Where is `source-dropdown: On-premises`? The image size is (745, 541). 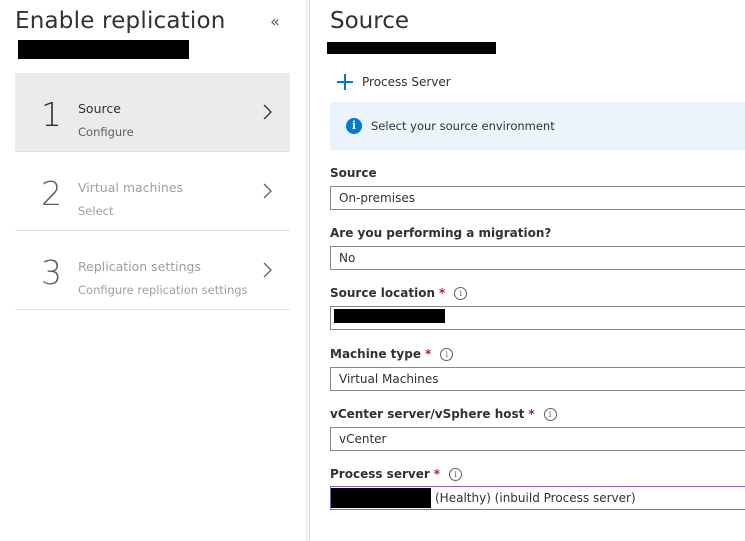 source-dropdown: On-premises is located at coordinates (537, 198).